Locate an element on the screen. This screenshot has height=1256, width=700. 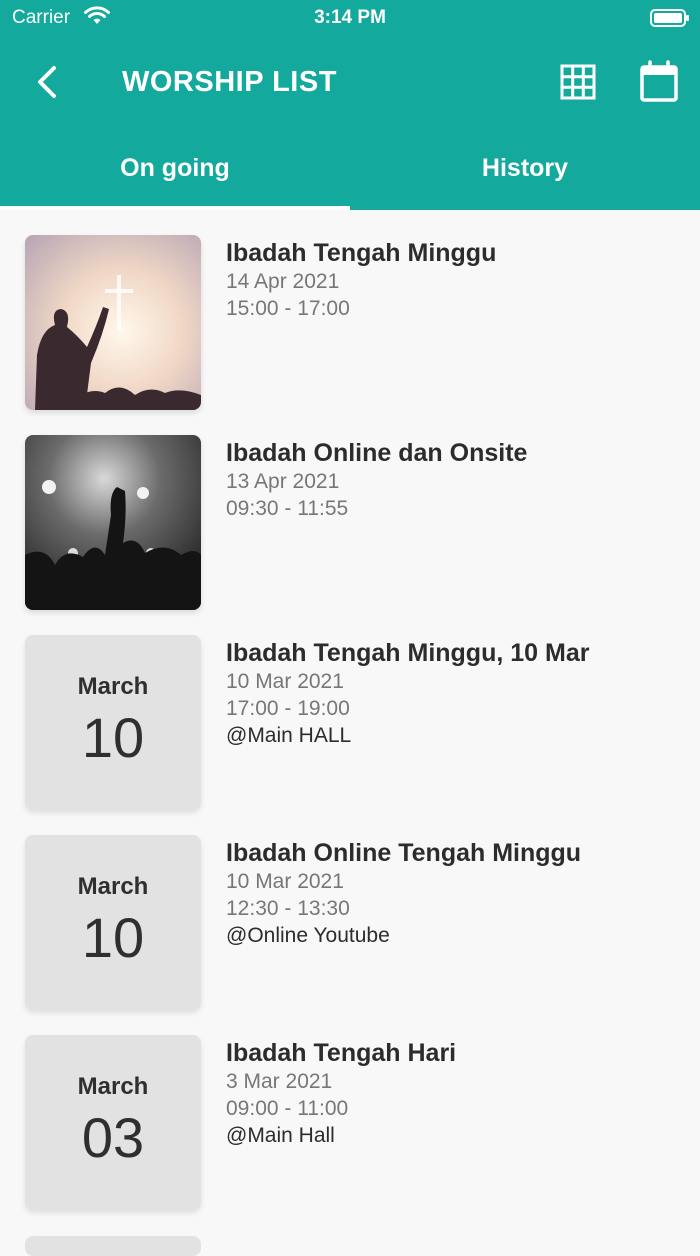
grid-view-button is located at coordinates (578, 82).